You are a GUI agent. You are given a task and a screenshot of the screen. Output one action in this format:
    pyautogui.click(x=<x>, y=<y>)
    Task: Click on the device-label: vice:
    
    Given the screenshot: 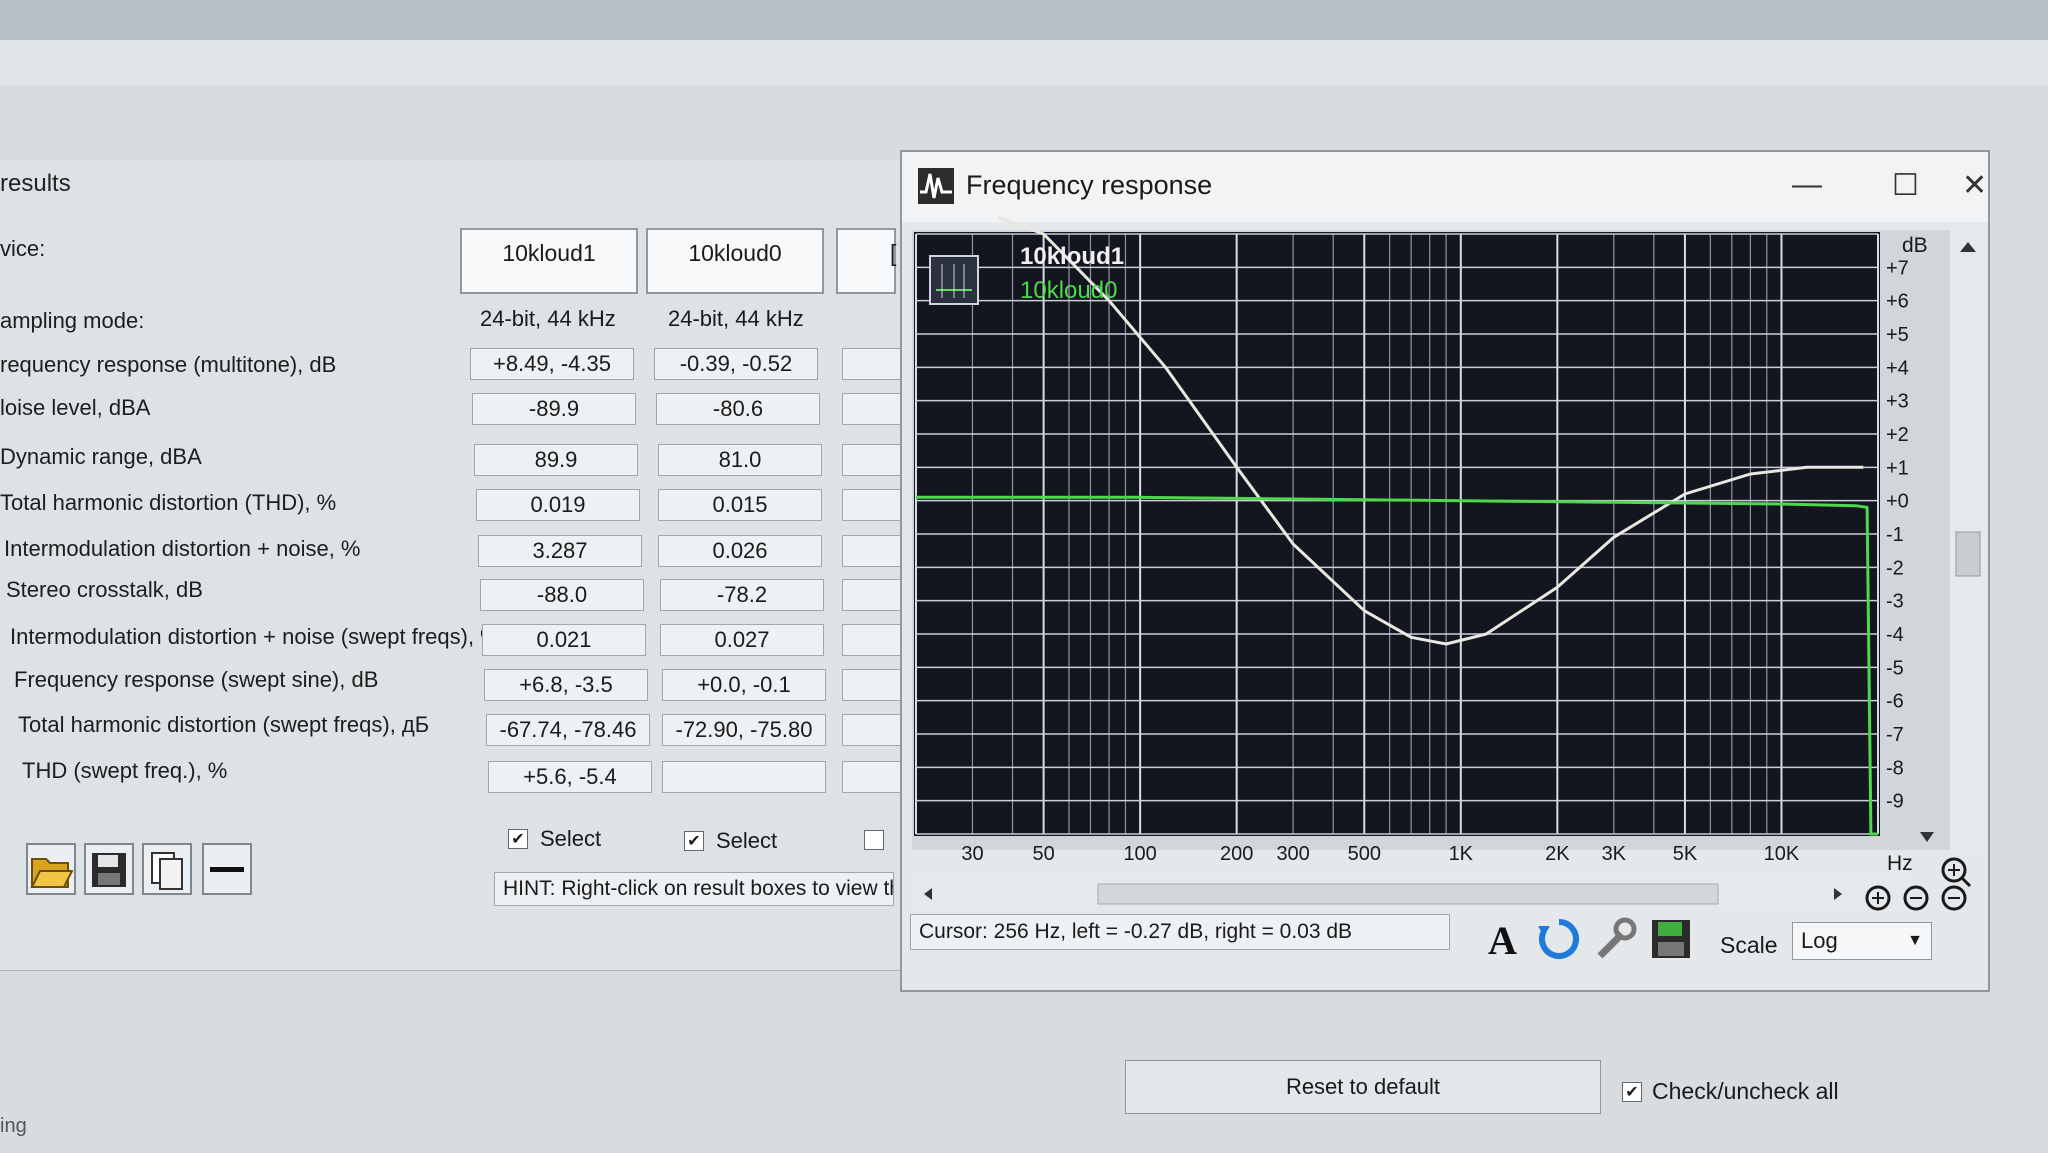 What is the action you would take?
    pyautogui.click(x=23, y=248)
    